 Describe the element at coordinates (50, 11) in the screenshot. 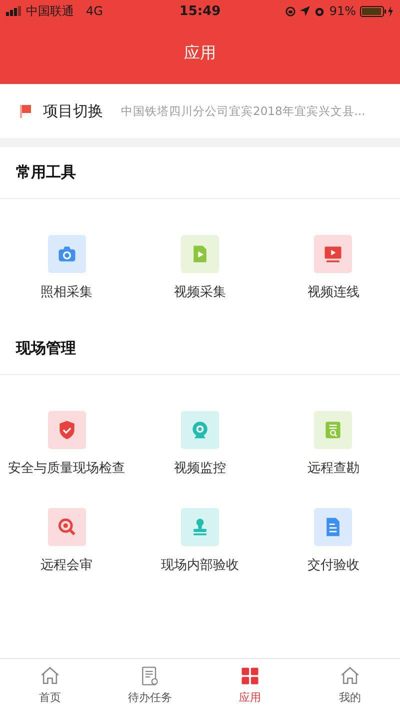

I see `carrier-name: 中国联通` at that location.